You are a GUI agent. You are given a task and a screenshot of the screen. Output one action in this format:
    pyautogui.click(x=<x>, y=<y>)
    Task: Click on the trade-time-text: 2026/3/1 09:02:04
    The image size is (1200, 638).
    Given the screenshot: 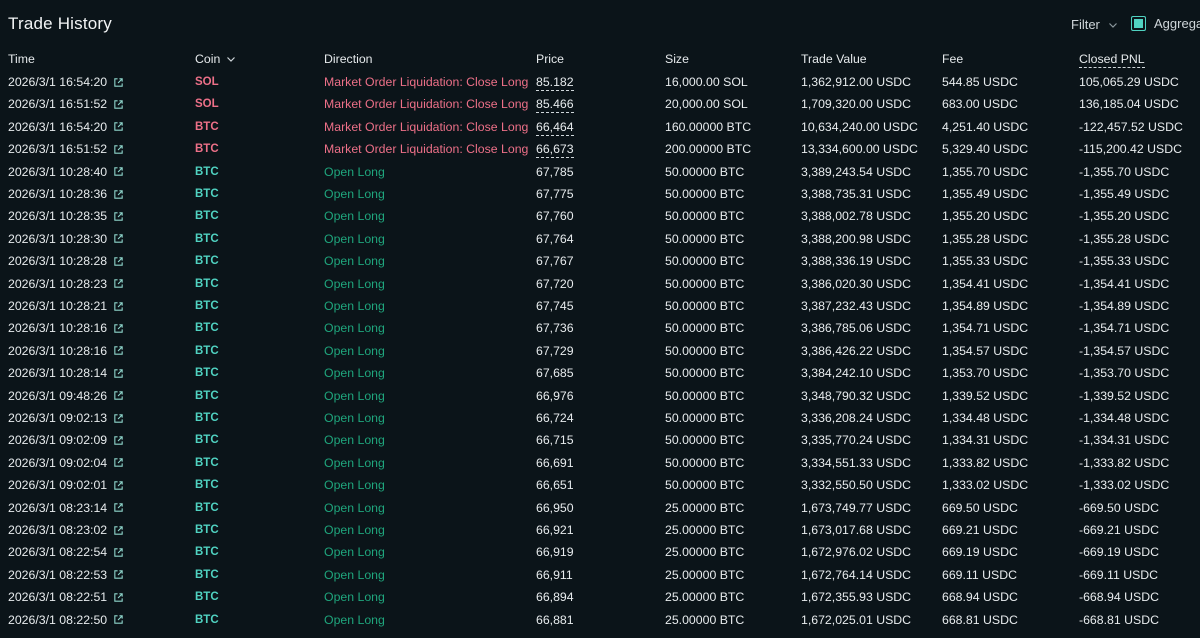 What is the action you would take?
    pyautogui.click(x=58, y=462)
    